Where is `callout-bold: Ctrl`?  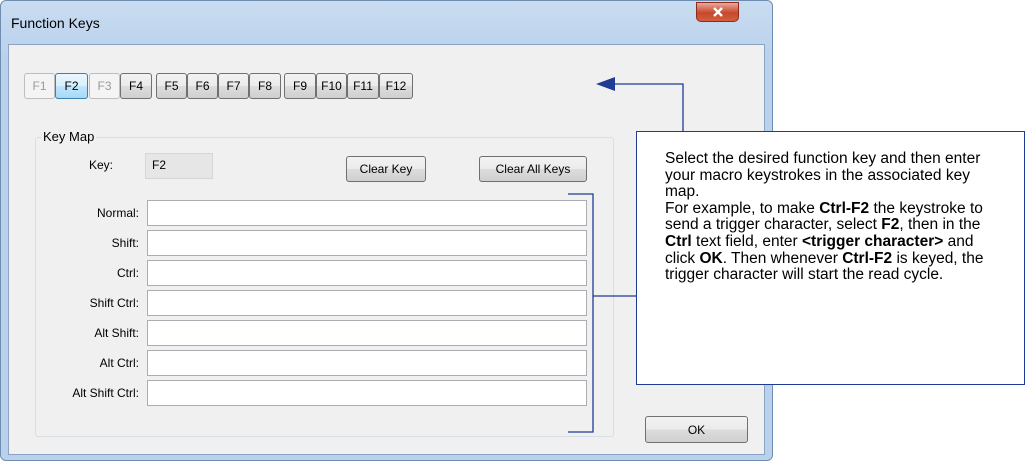
callout-bold: Ctrl is located at coordinates (678, 241).